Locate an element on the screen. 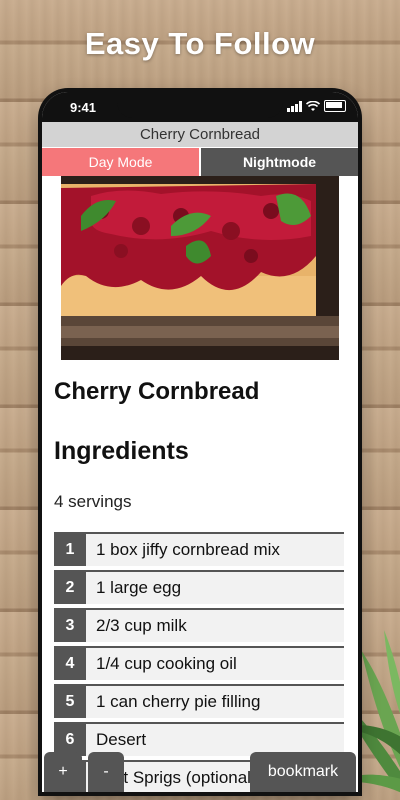  status-bar: 9:41 is located at coordinates (200, 107).